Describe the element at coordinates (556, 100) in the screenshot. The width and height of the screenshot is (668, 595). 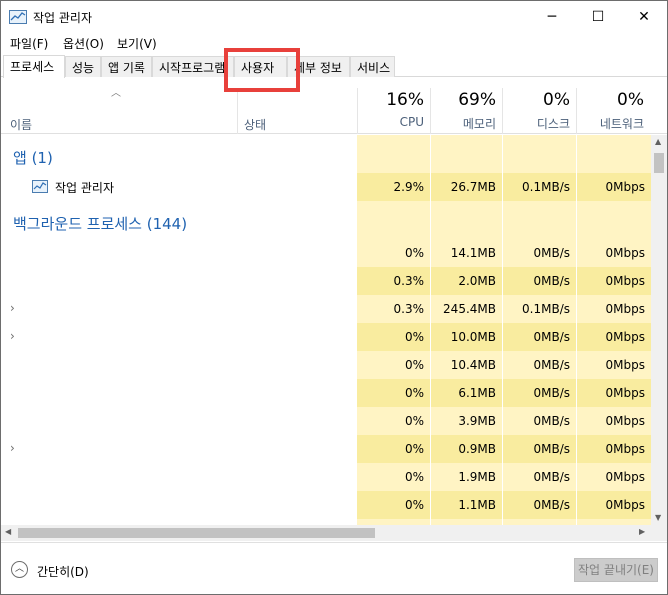
I see `disk-percent: 0%` at that location.